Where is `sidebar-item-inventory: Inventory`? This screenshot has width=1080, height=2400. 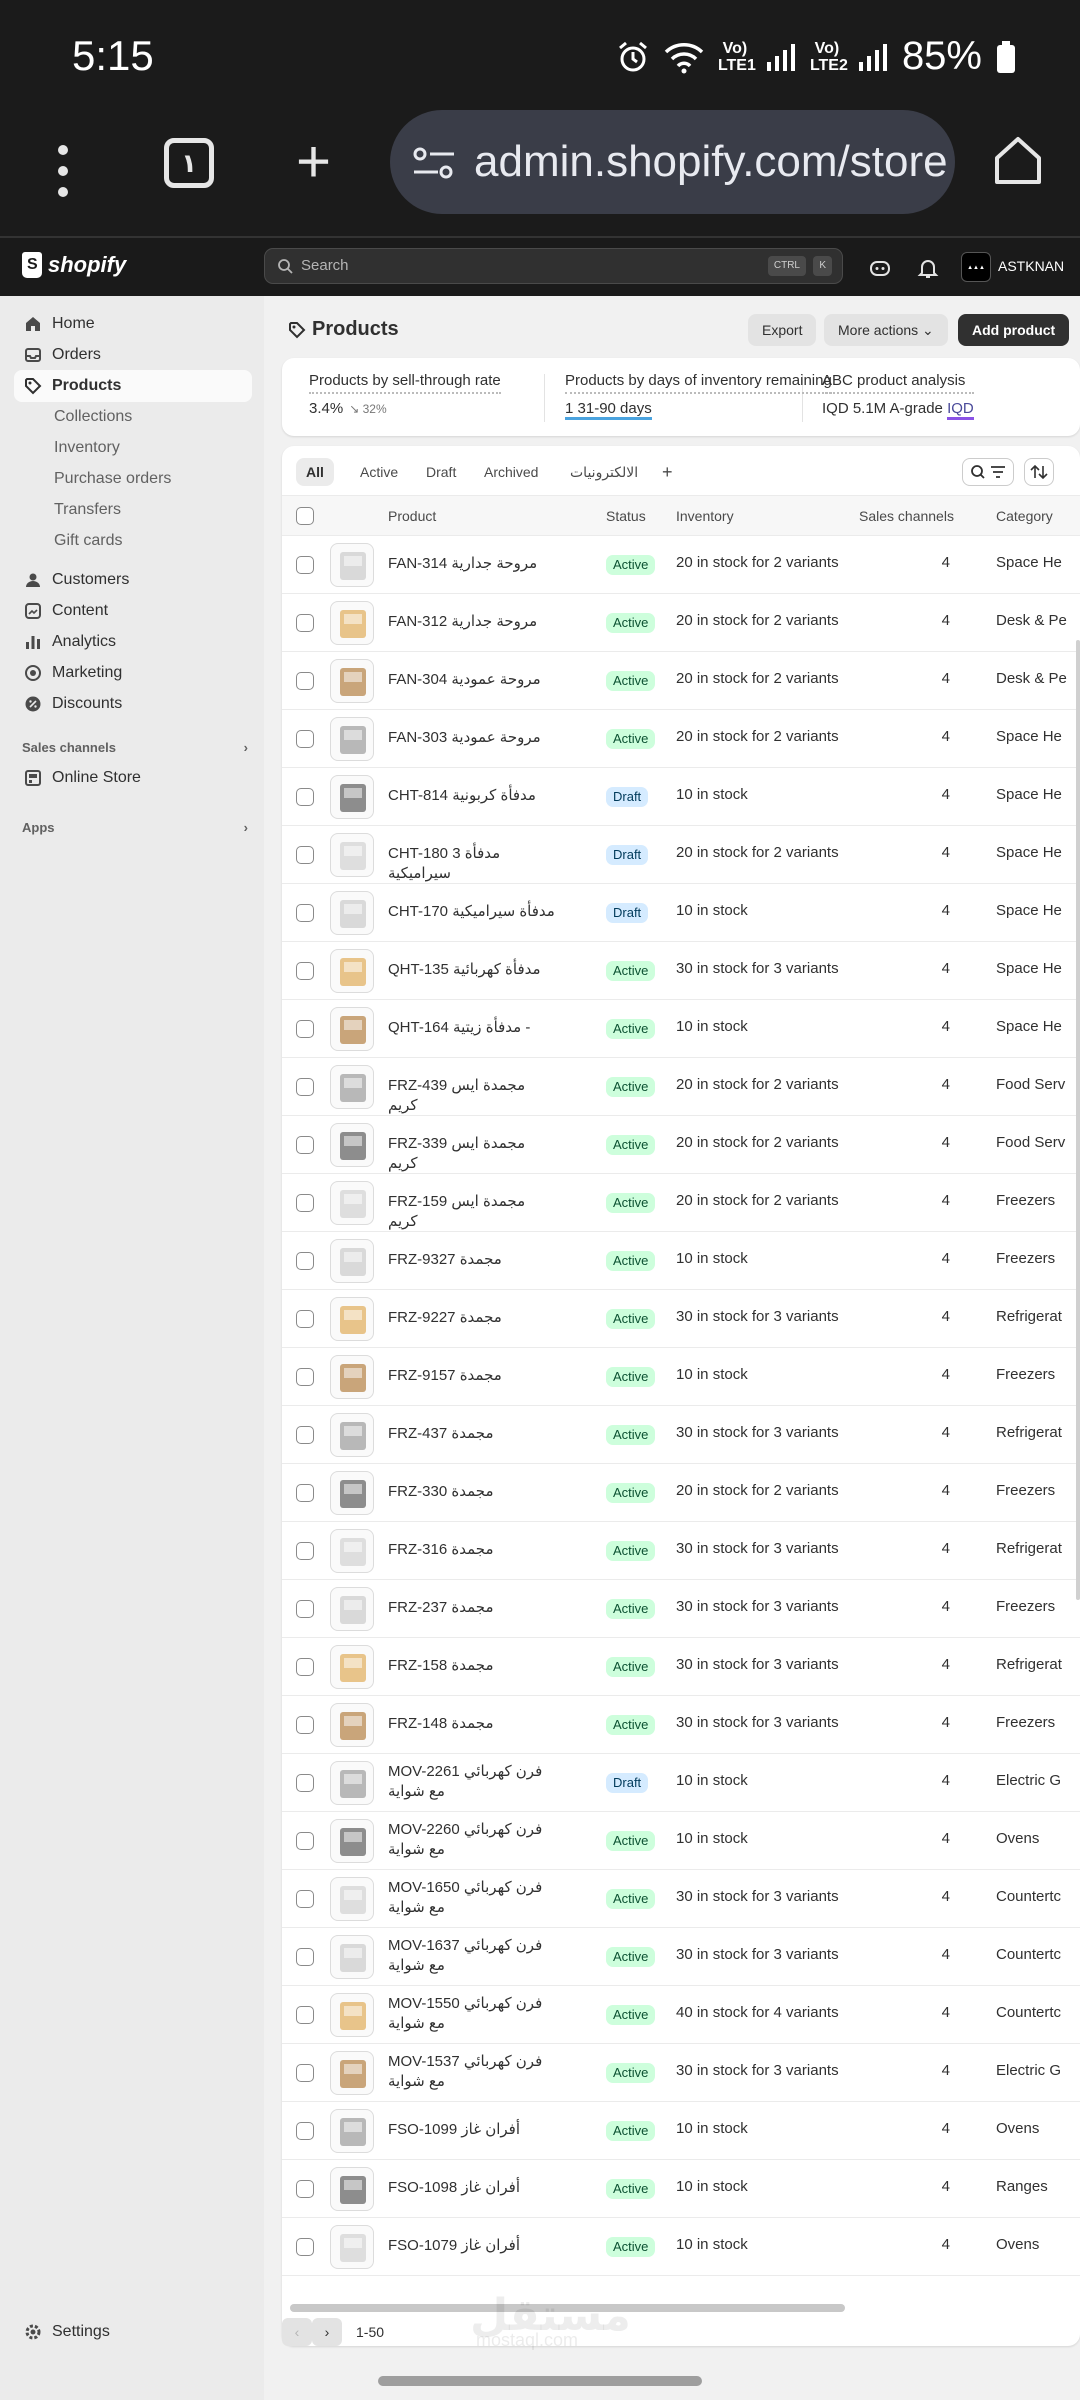 sidebar-item-inventory: Inventory is located at coordinates (87, 448).